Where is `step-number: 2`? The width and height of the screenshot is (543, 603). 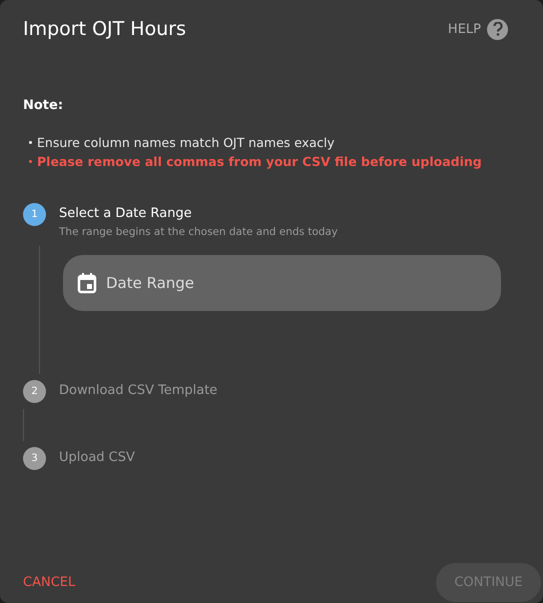 step-number: 2 is located at coordinates (34, 391).